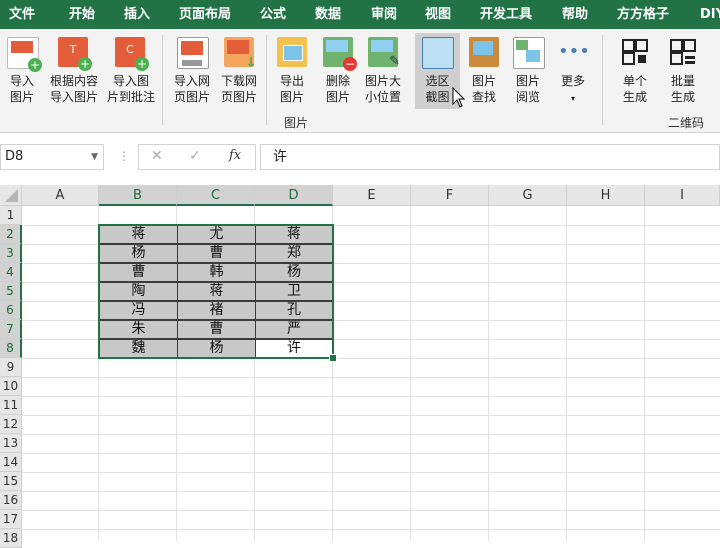  Describe the element at coordinates (11, 405) in the screenshot. I see `row-header-11: 11` at that location.